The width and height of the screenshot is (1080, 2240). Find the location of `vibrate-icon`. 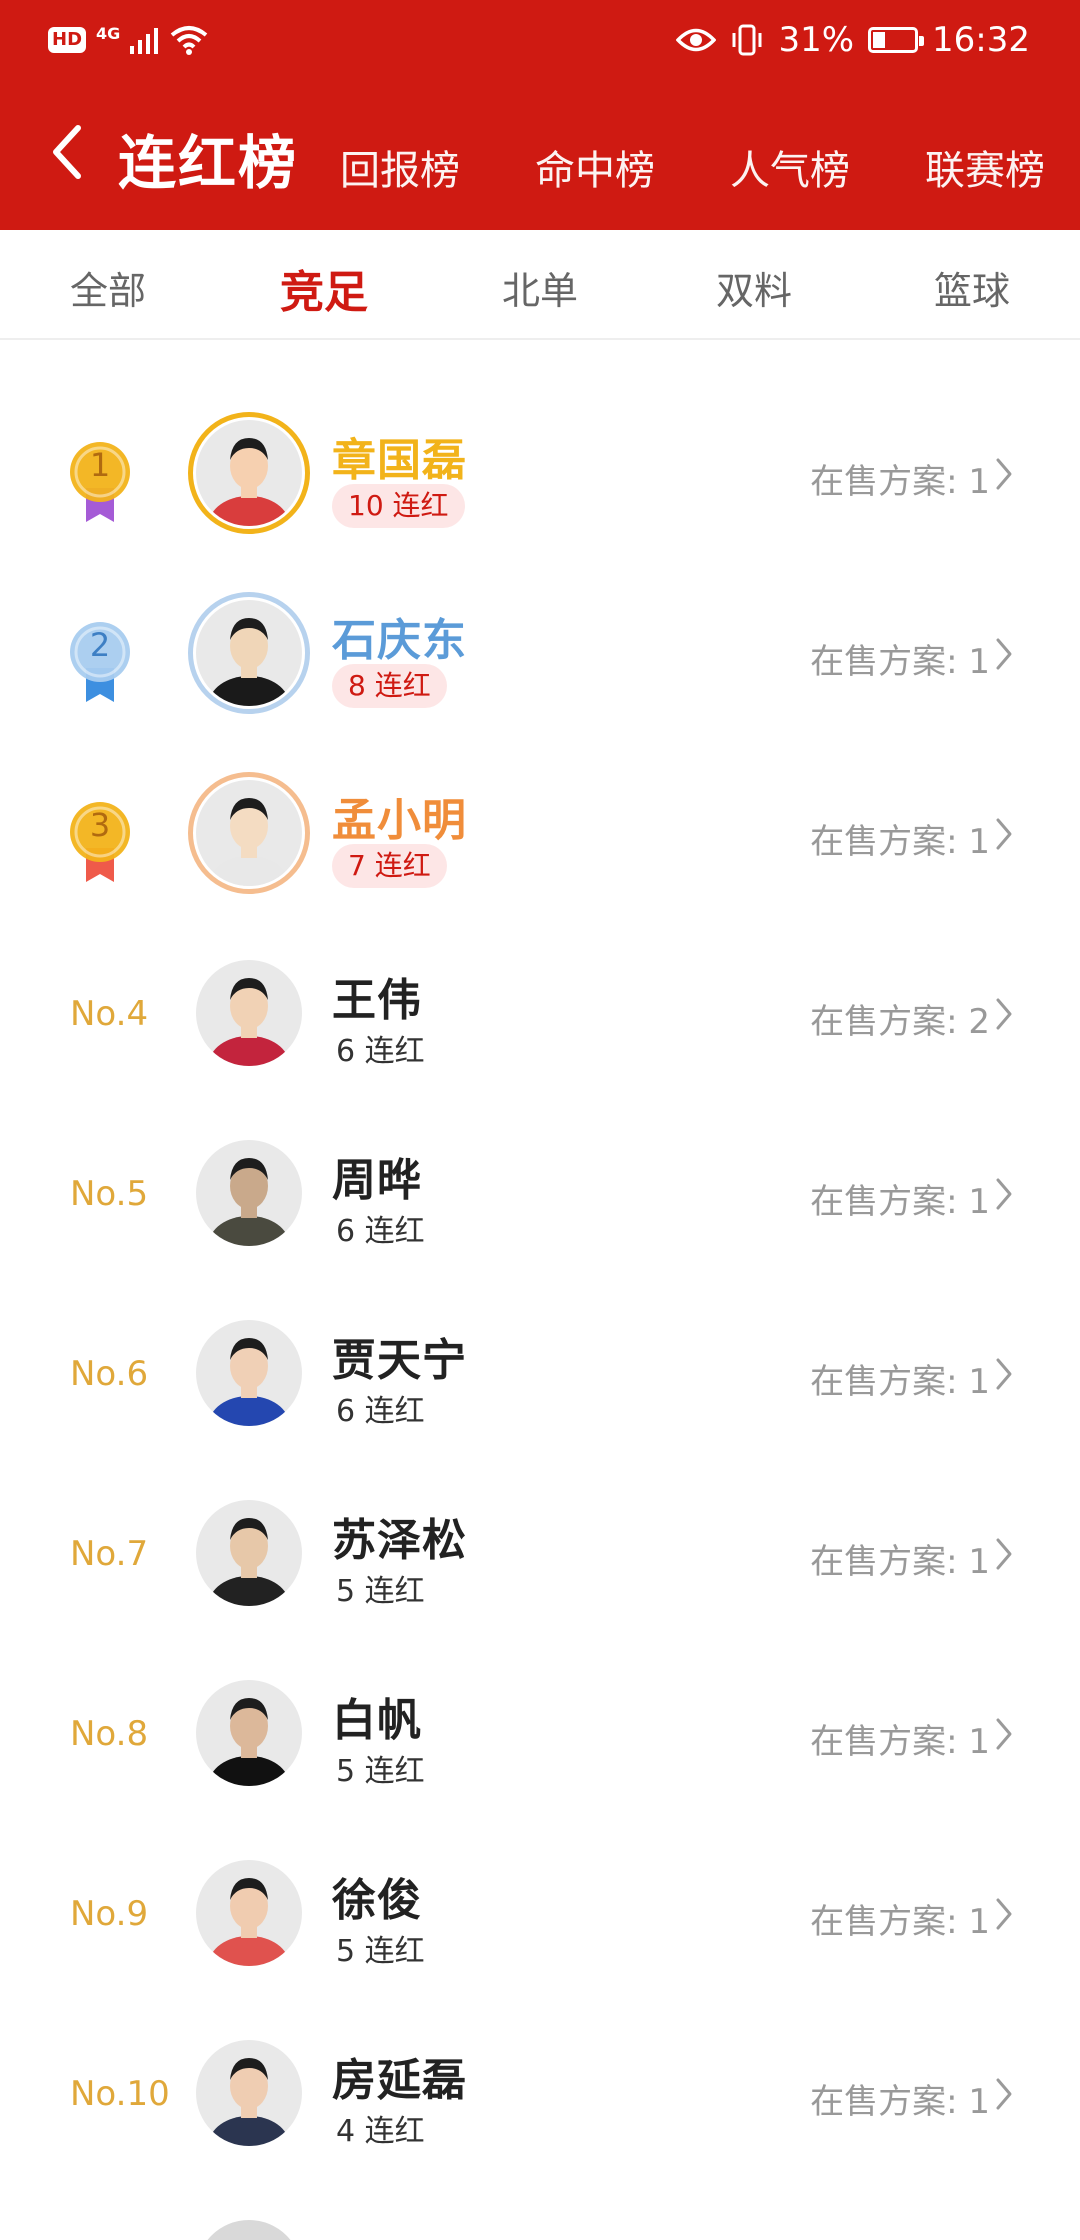

vibrate-icon is located at coordinates (747, 40).